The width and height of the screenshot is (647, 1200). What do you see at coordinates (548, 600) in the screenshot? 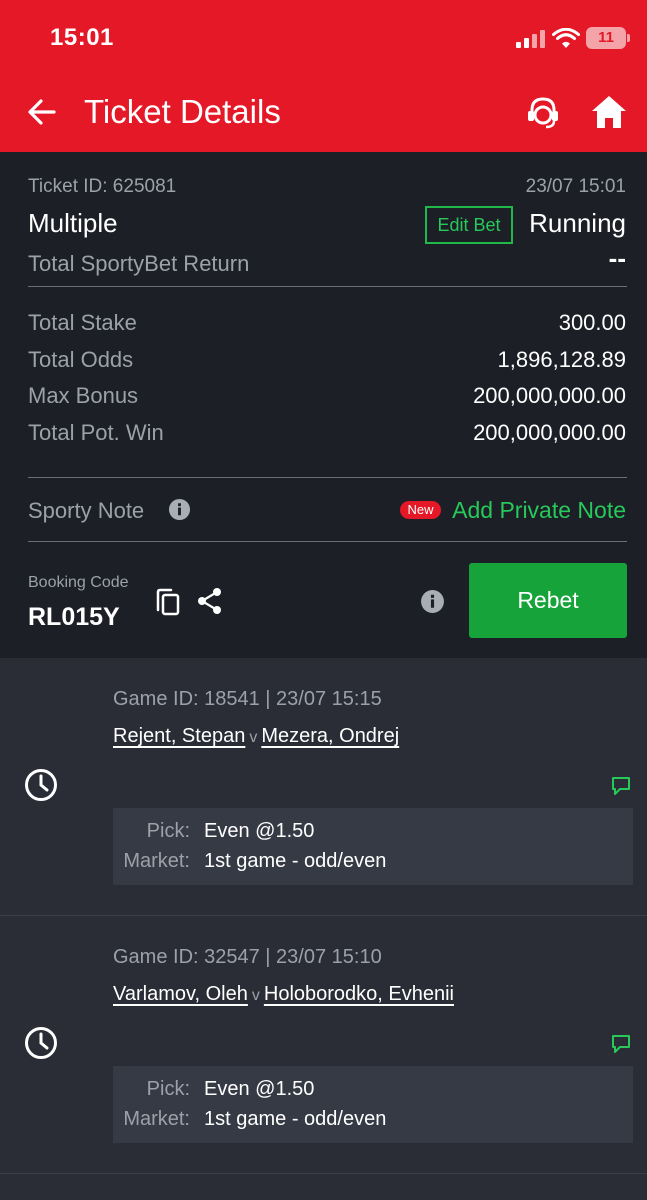
I see `rebet-button: Rebet` at bounding box center [548, 600].